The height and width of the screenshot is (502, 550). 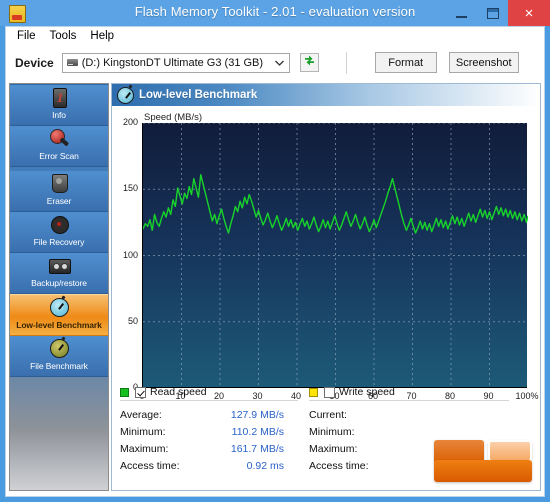 What do you see at coordinates (140, 392) in the screenshot?
I see `read-speed-checkbox` at bounding box center [140, 392].